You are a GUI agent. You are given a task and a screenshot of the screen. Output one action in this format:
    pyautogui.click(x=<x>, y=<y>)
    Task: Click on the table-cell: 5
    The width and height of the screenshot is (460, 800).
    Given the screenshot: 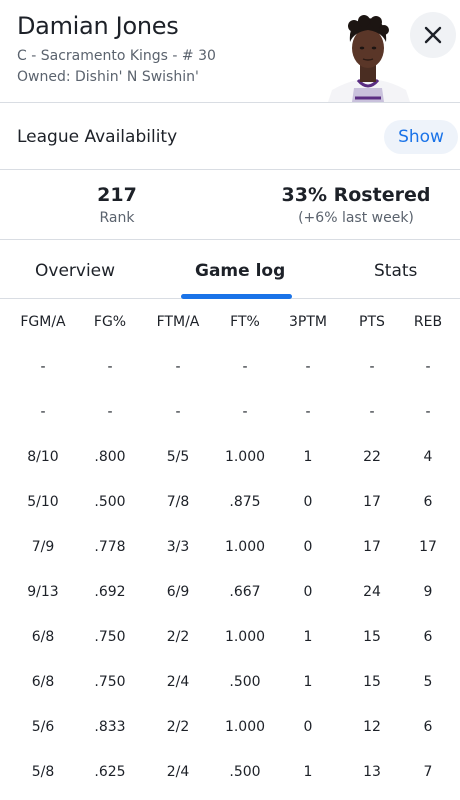 What is the action you would take?
    pyautogui.click(x=428, y=681)
    